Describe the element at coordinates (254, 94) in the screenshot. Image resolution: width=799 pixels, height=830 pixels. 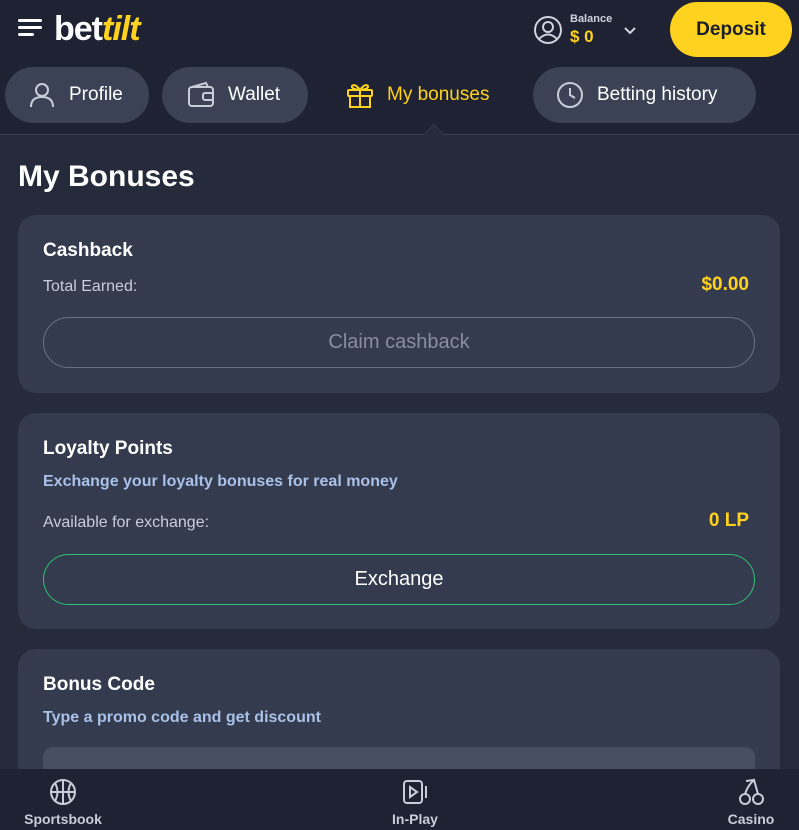
I see `tab-label: Wallet` at that location.